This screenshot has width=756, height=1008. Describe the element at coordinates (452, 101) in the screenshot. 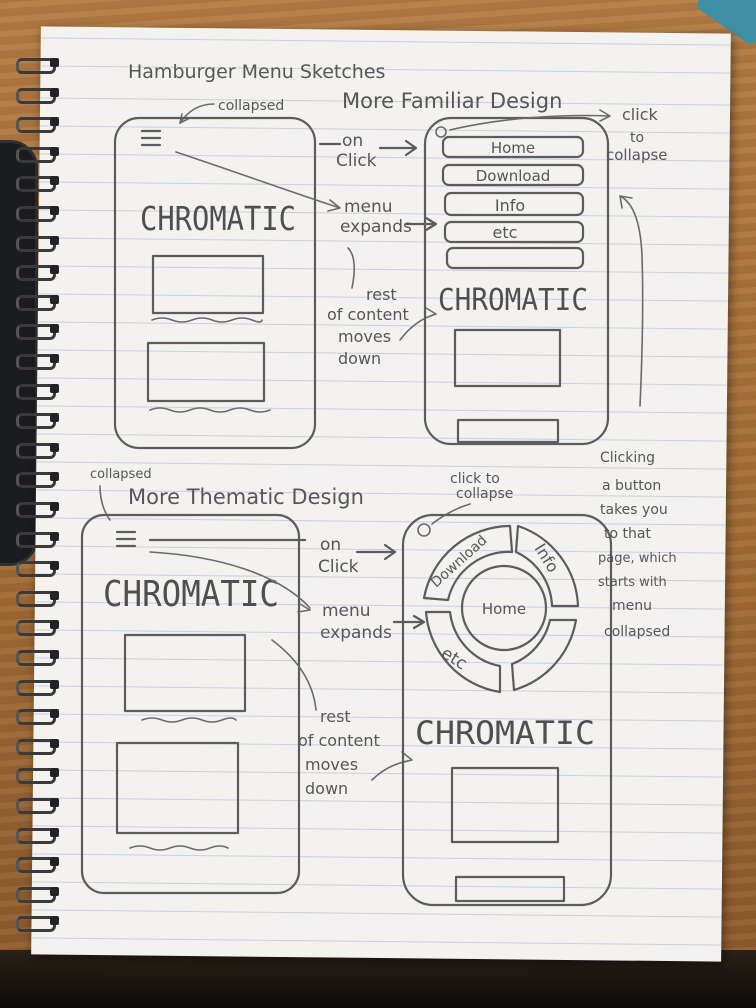

I see `familiar-heading: More Familiar Design` at that location.